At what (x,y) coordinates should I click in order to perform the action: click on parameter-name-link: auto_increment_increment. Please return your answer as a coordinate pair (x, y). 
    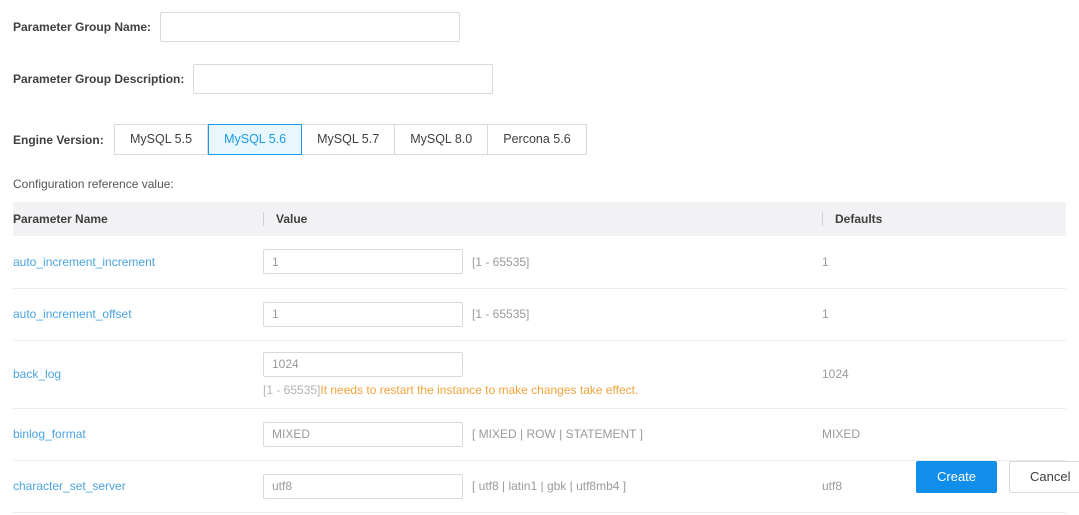
    Looking at the image, I should click on (84, 262).